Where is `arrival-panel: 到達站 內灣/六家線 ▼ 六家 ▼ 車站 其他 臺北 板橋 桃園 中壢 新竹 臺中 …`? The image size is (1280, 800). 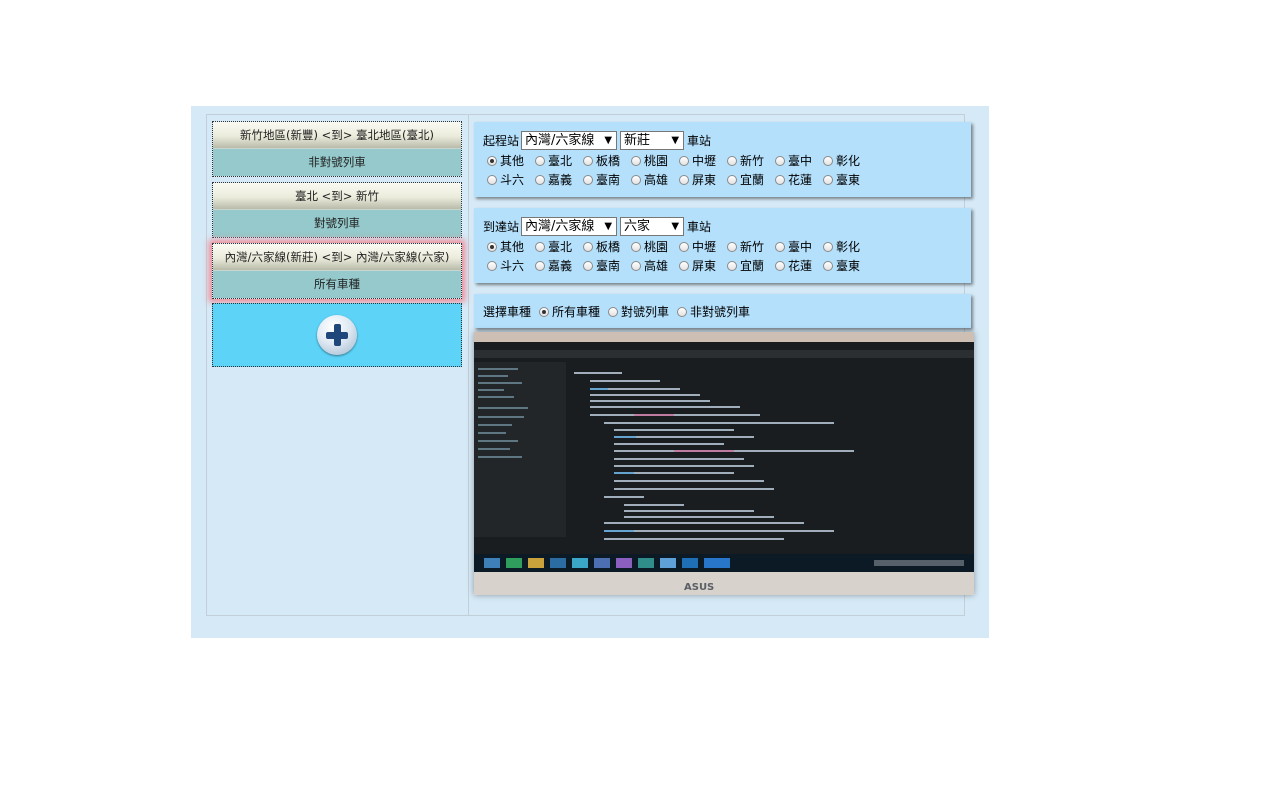
arrival-panel: 到達站 內灣/六家線 ▼ 六家 ▼ 車站 其他 臺北 板橋 桃園 中壢 新竹 臺中 … is located at coordinates (722, 245).